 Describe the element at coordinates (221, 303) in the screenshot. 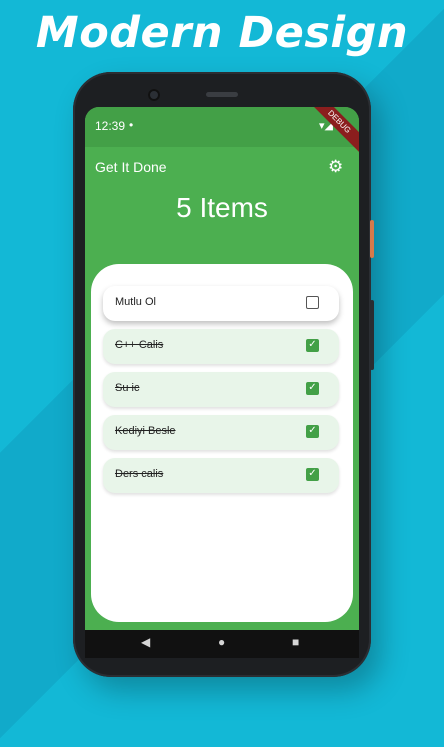

I see `task-item: Mutlu Ol` at that location.